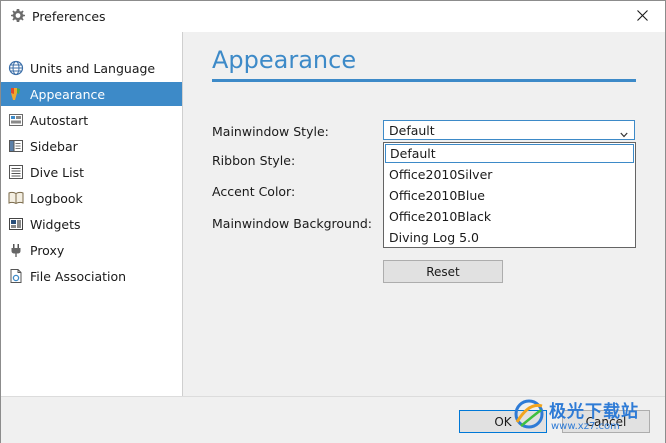 The width and height of the screenshot is (666, 443). What do you see at coordinates (333, 16) in the screenshot?
I see `title-bar: Preferences` at bounding box center [333, 16].